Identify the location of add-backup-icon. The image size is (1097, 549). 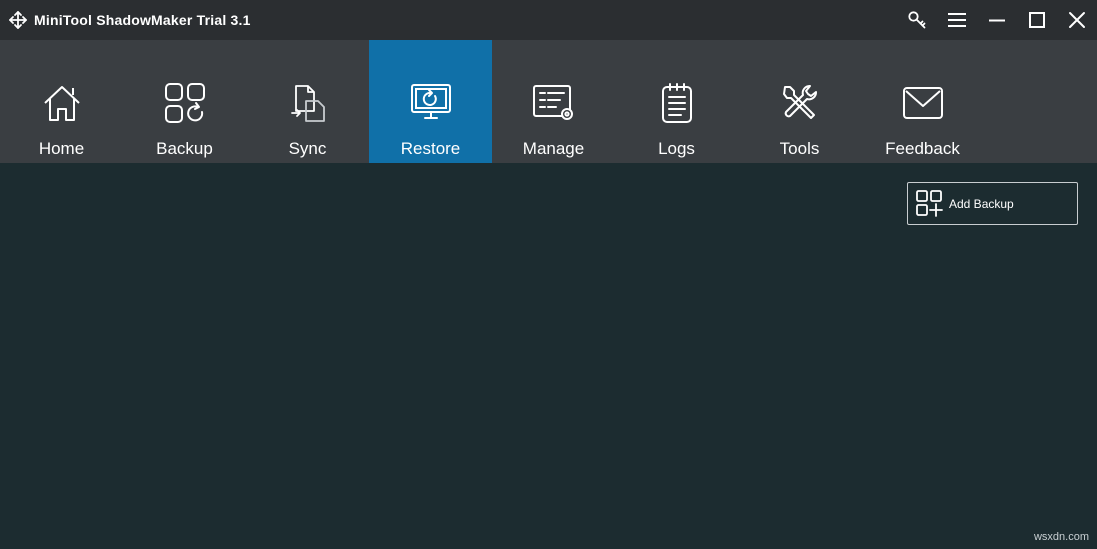
(929, 204).